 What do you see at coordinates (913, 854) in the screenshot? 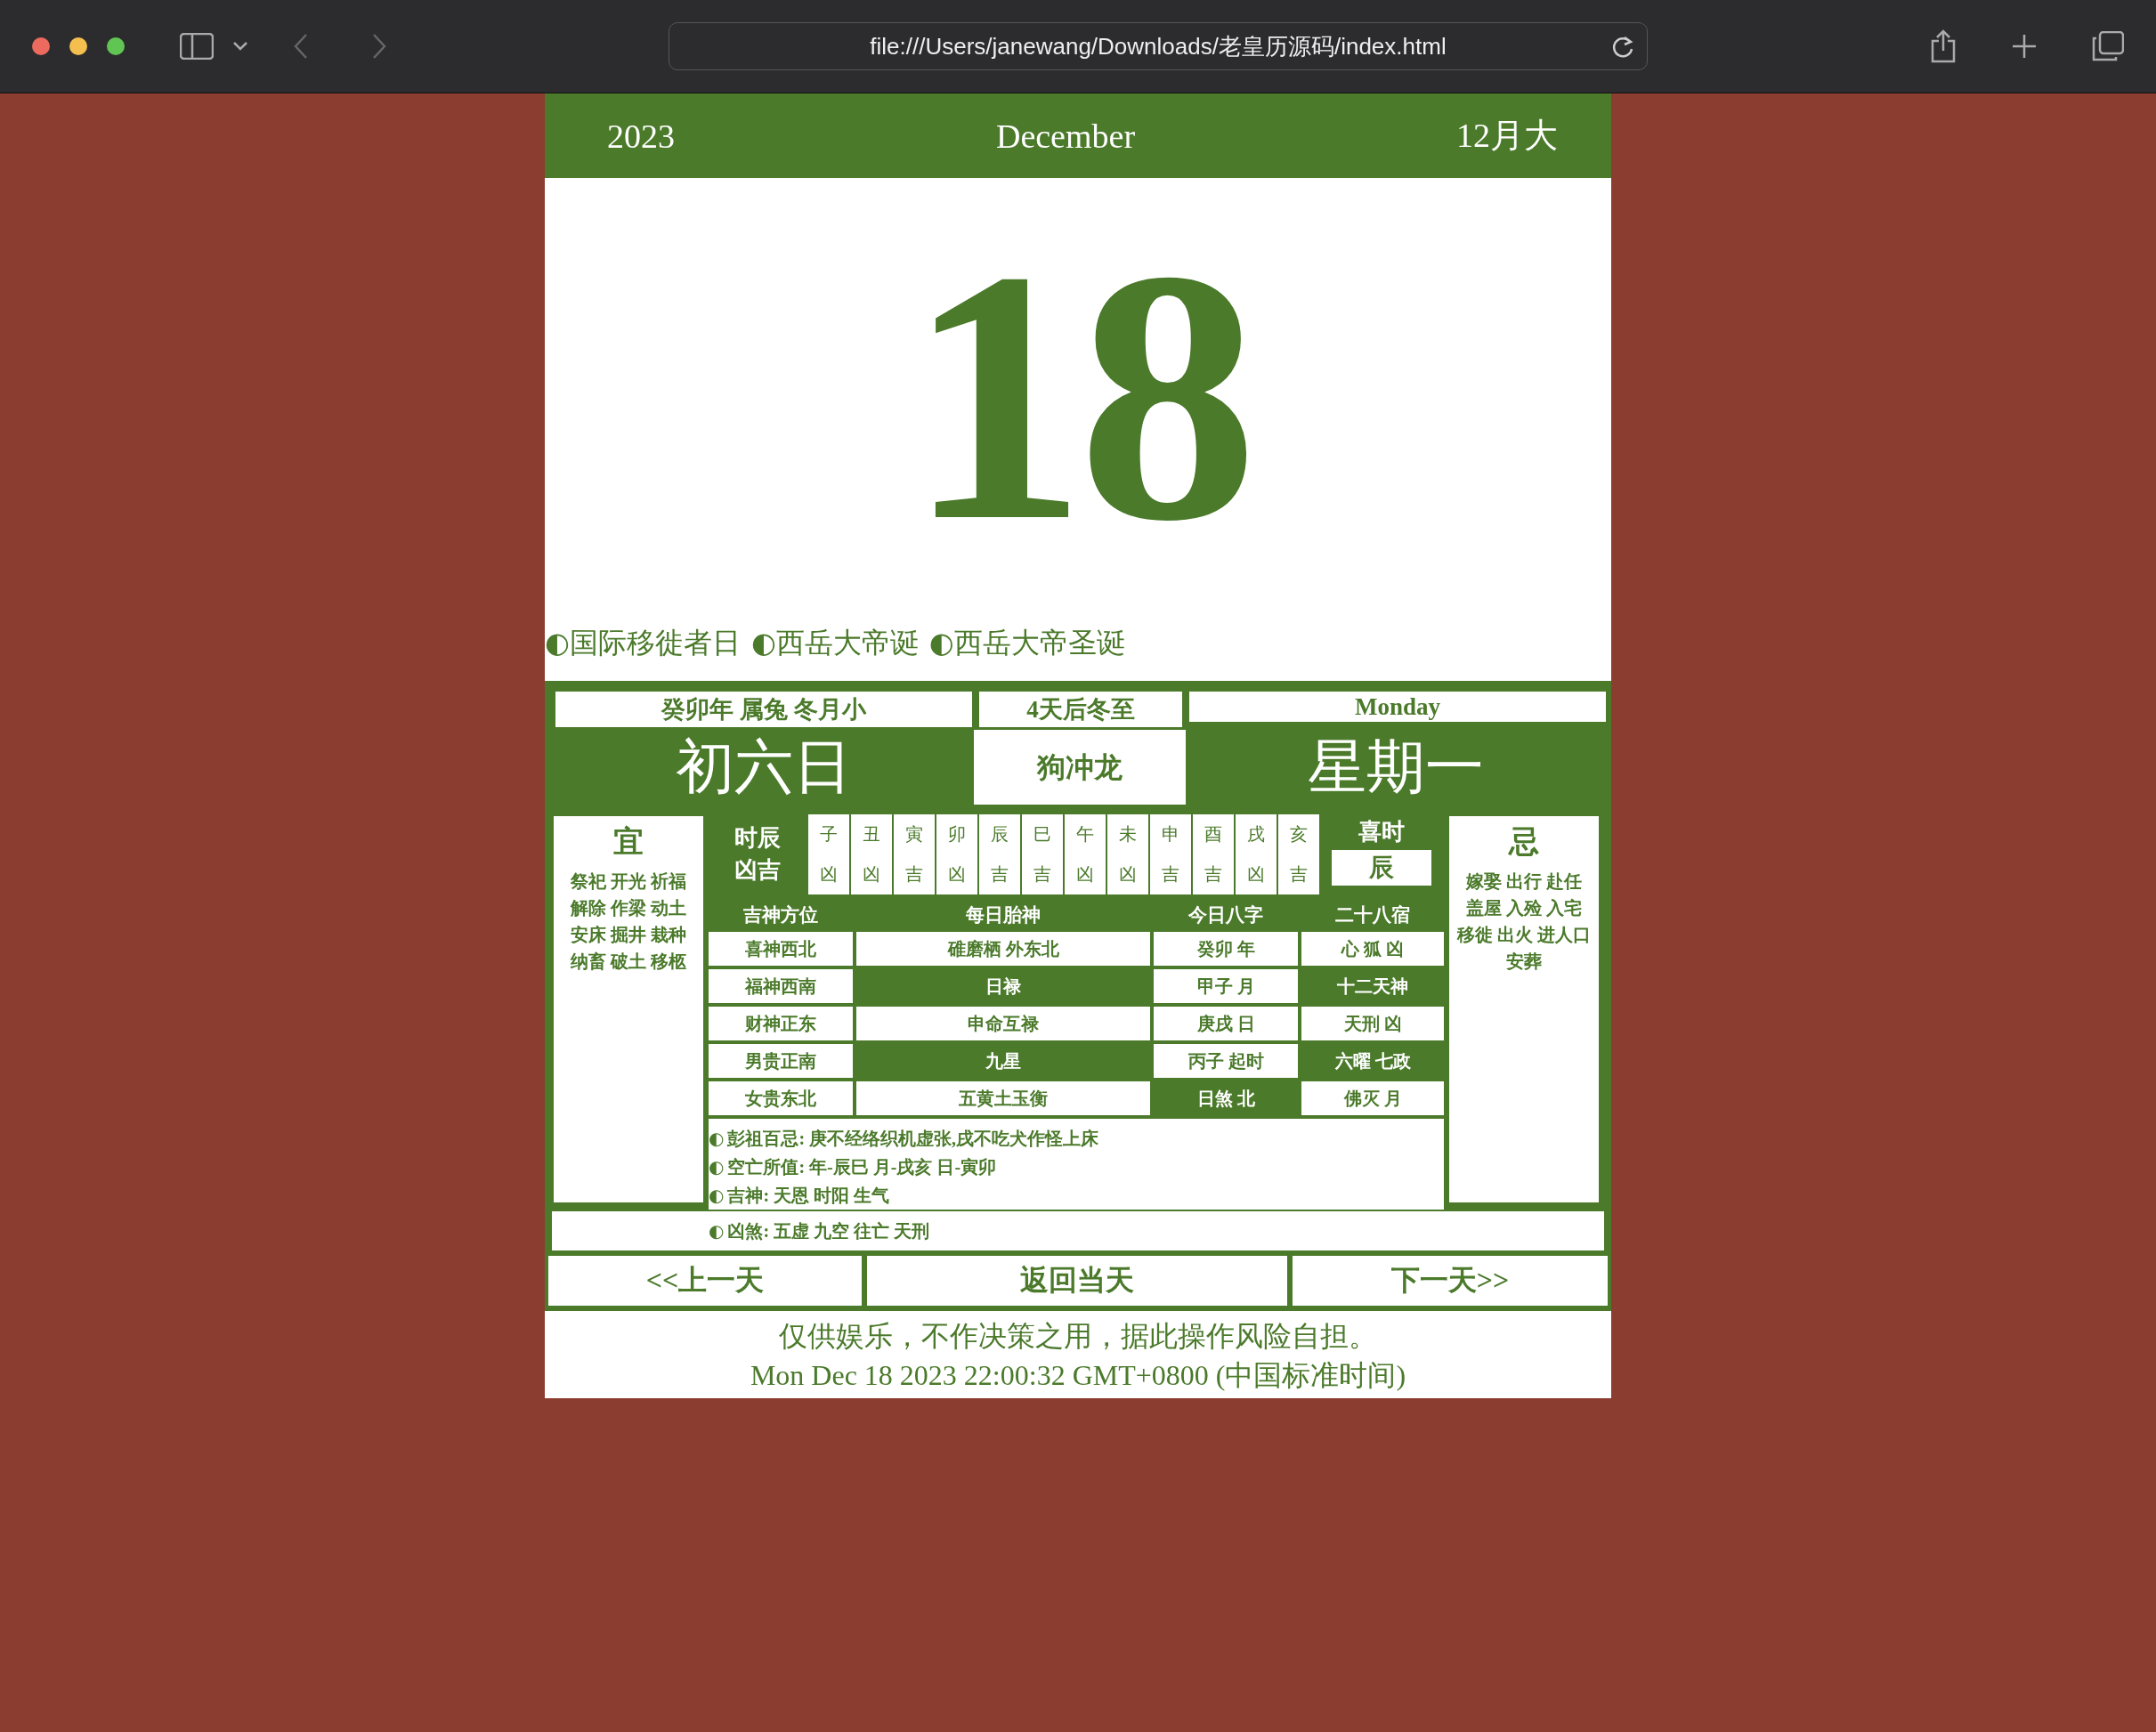
I see `hour-cell: 寅 吉` at bounding box center [913, 854].